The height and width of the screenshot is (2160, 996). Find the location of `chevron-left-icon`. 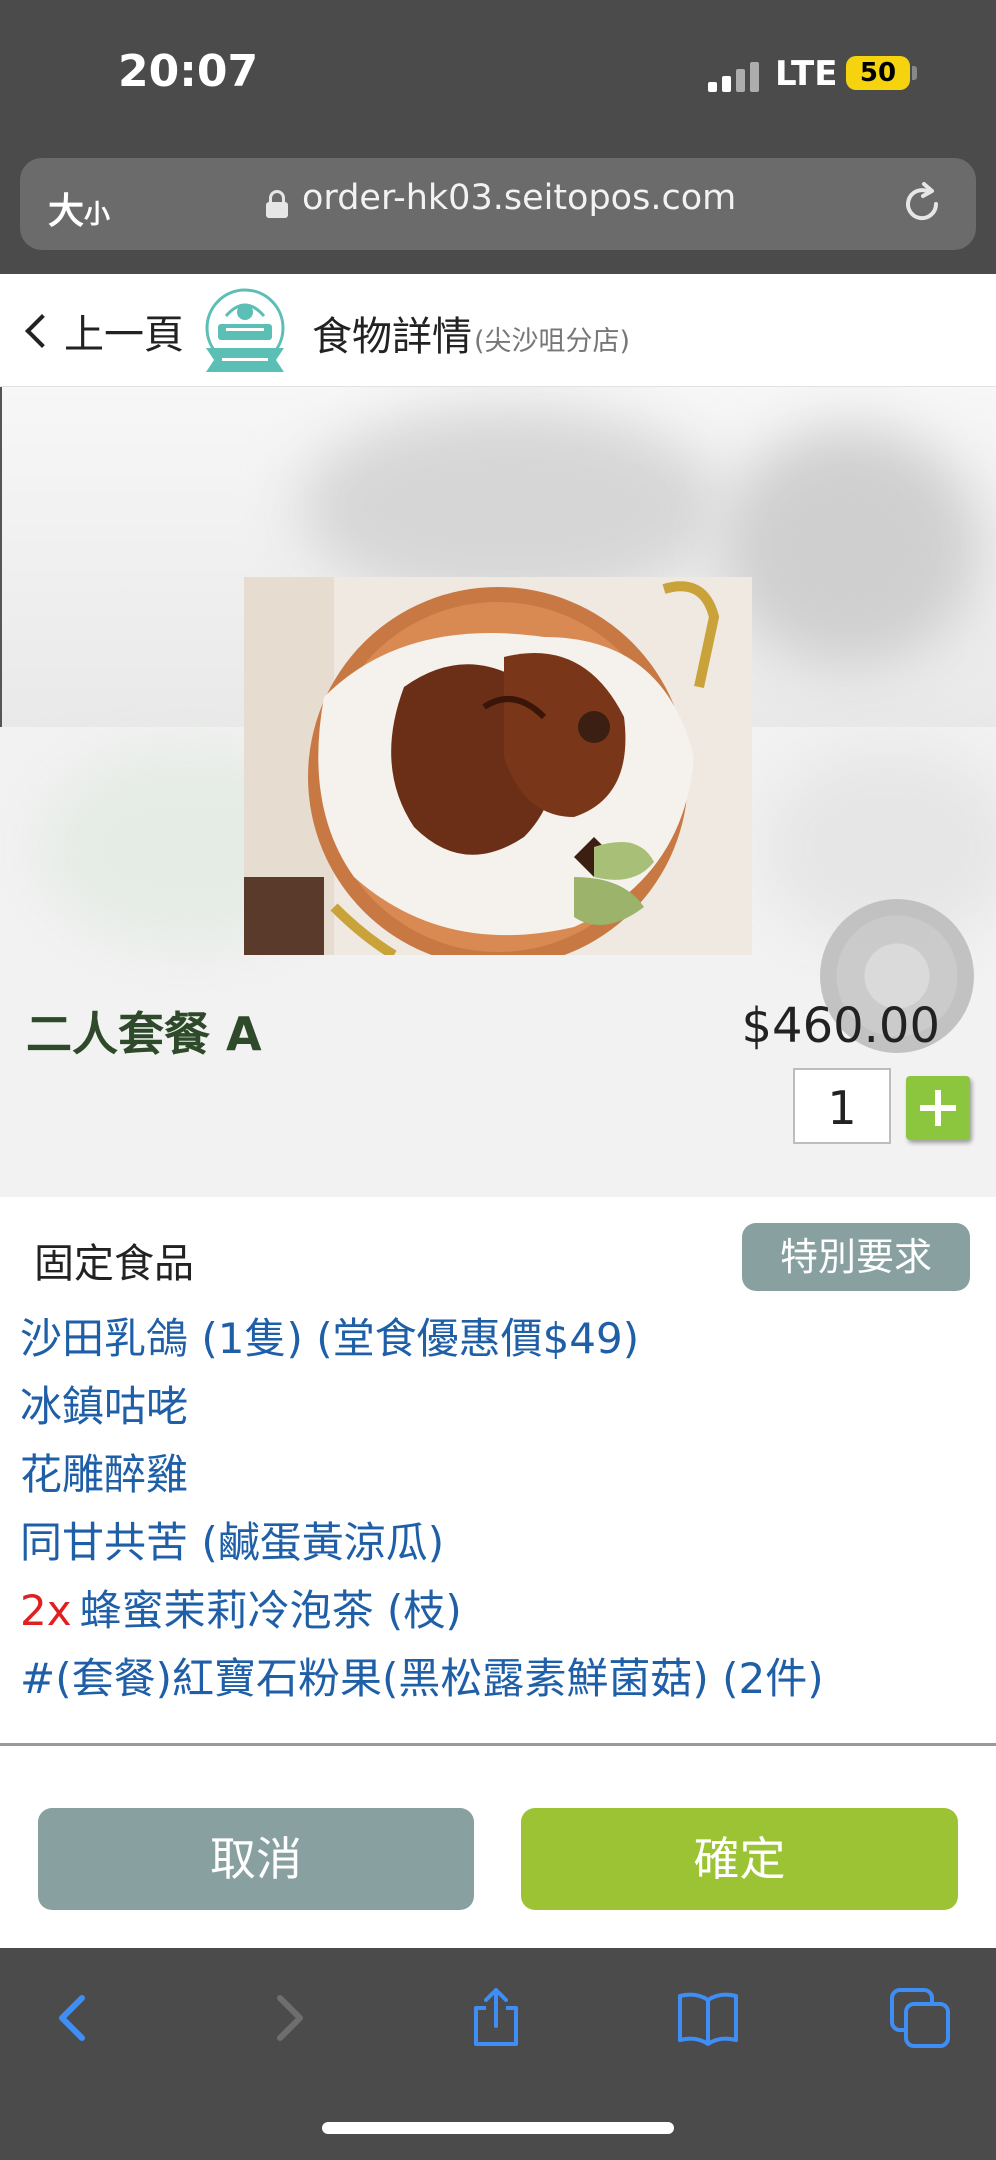

chevron-left-icon is located at coordinates (42, 331).